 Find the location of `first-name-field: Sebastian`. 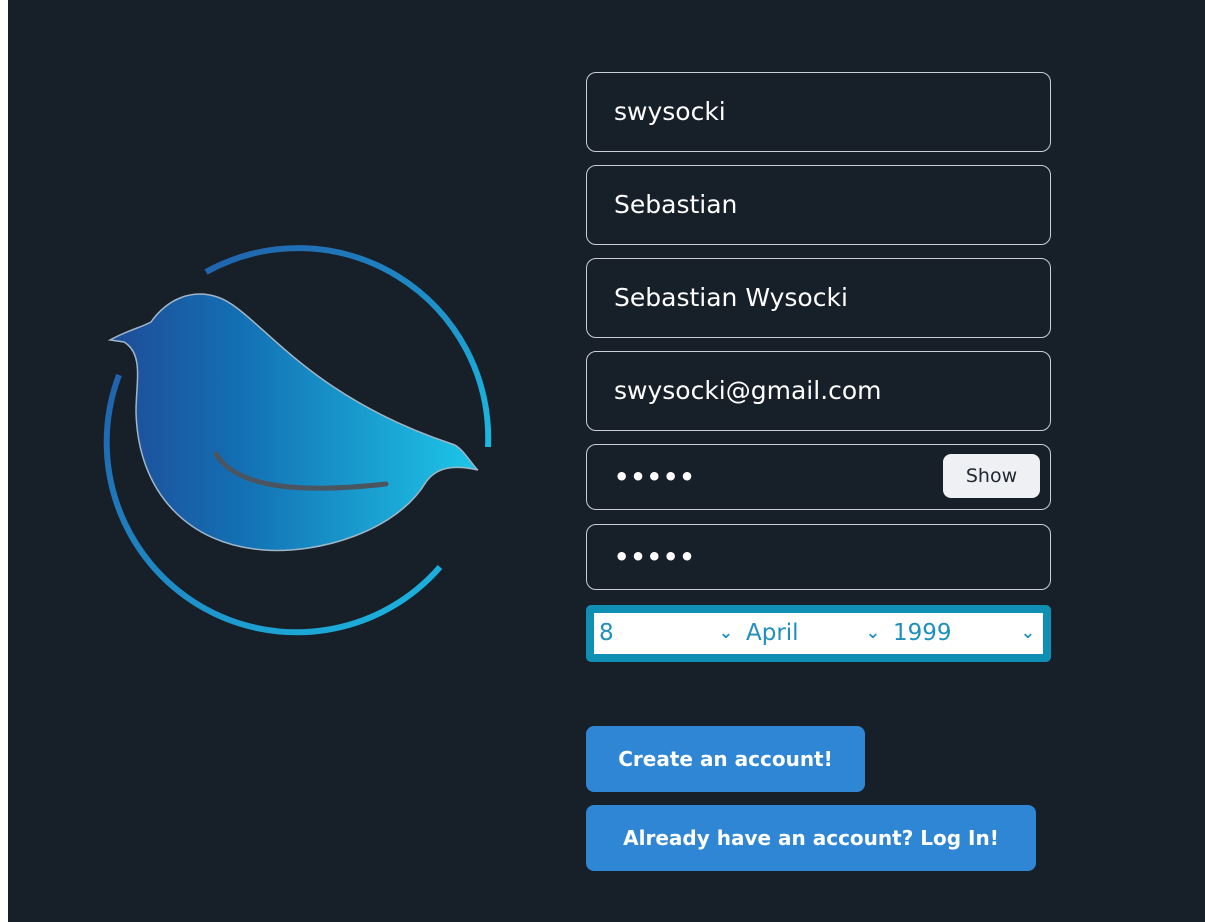

first-name-field: Sebastian is located at coordinates (818, 205).